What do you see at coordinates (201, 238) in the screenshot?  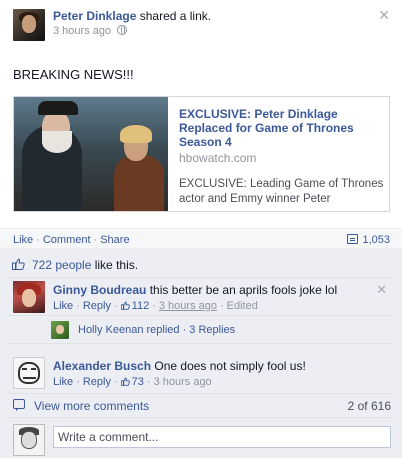 I see `post-actions-bar: Like · Comment · Share 1,053` at bounding box center [201, 238].